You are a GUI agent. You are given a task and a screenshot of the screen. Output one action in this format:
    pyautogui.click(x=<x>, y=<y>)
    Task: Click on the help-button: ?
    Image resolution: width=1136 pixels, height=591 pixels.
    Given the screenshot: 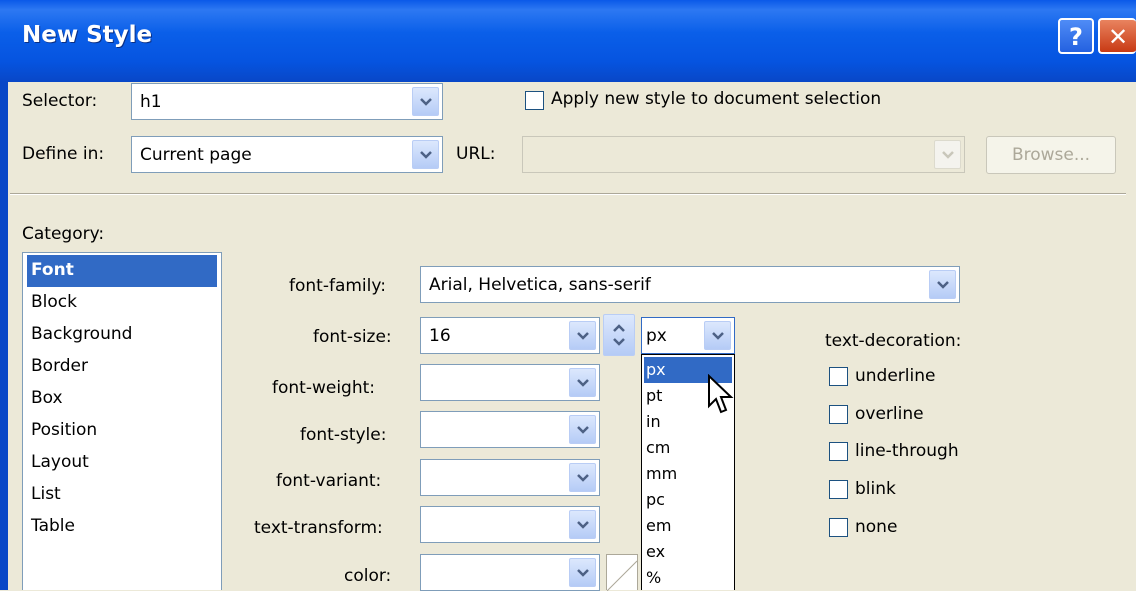 What is the action you would take?
    pyautogui.click(x=1076, y=36)
    